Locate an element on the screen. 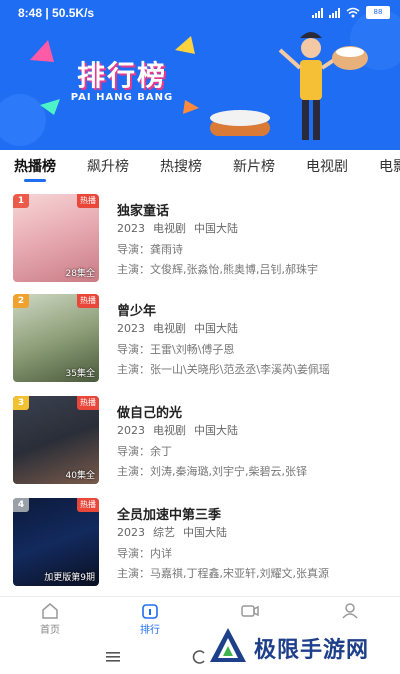 This screenshot has width=400, height=674. item-cast: 主演：马嘉祺,丁程鑫,宋亚轩,刘耀文,张真源 is located at coordinates (223, 573).